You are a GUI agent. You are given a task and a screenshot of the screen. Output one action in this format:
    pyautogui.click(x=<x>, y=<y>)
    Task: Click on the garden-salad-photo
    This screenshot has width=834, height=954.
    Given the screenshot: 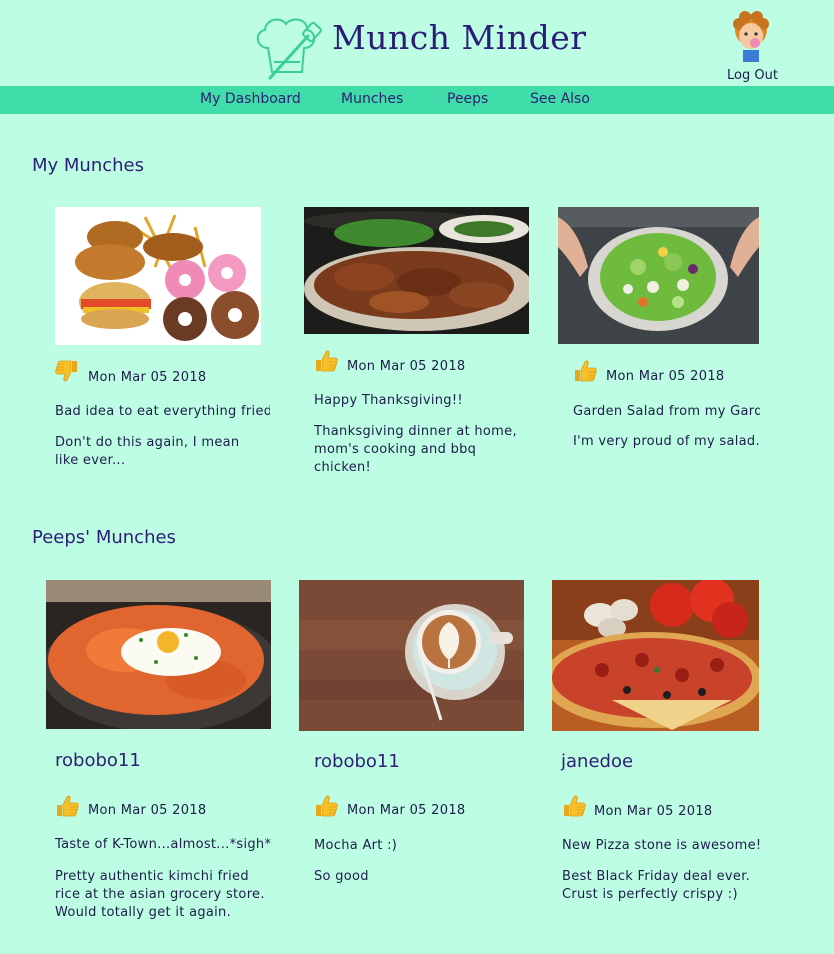 What is the action you would take?
    pyautogui.click(x=658, y=275)
    